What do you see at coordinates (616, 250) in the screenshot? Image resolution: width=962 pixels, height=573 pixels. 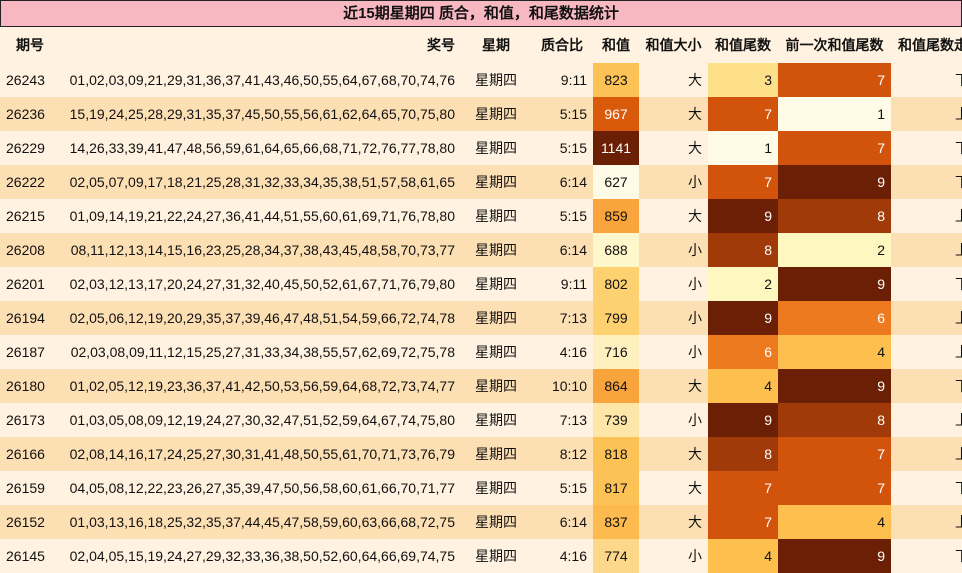 I see `cell-sum: 688` at bounding box center [616, 250].